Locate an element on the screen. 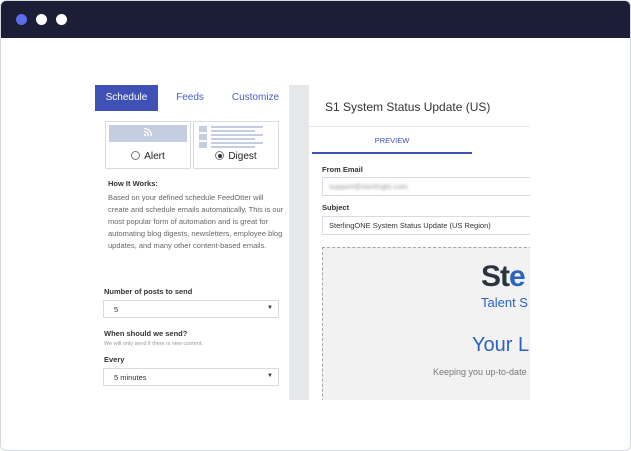 The width and height of the screenshot is (631, 451). email-headline: Your L is located at coordinates (501, 345).